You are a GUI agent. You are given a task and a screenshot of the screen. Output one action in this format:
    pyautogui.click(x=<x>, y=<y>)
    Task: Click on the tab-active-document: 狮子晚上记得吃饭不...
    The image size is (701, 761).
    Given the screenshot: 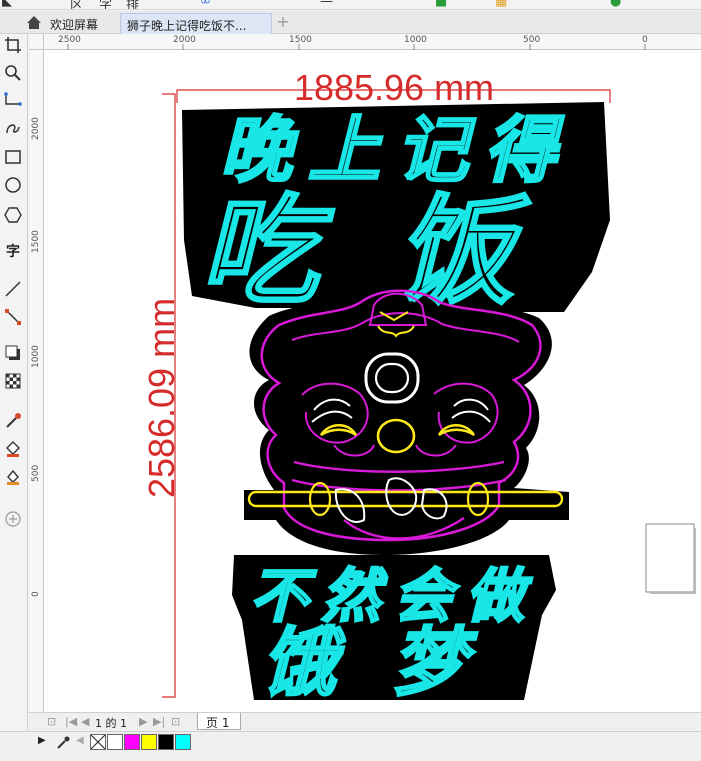 What is the action you would take?
    pyautogui.click(x=196, y=23)
    